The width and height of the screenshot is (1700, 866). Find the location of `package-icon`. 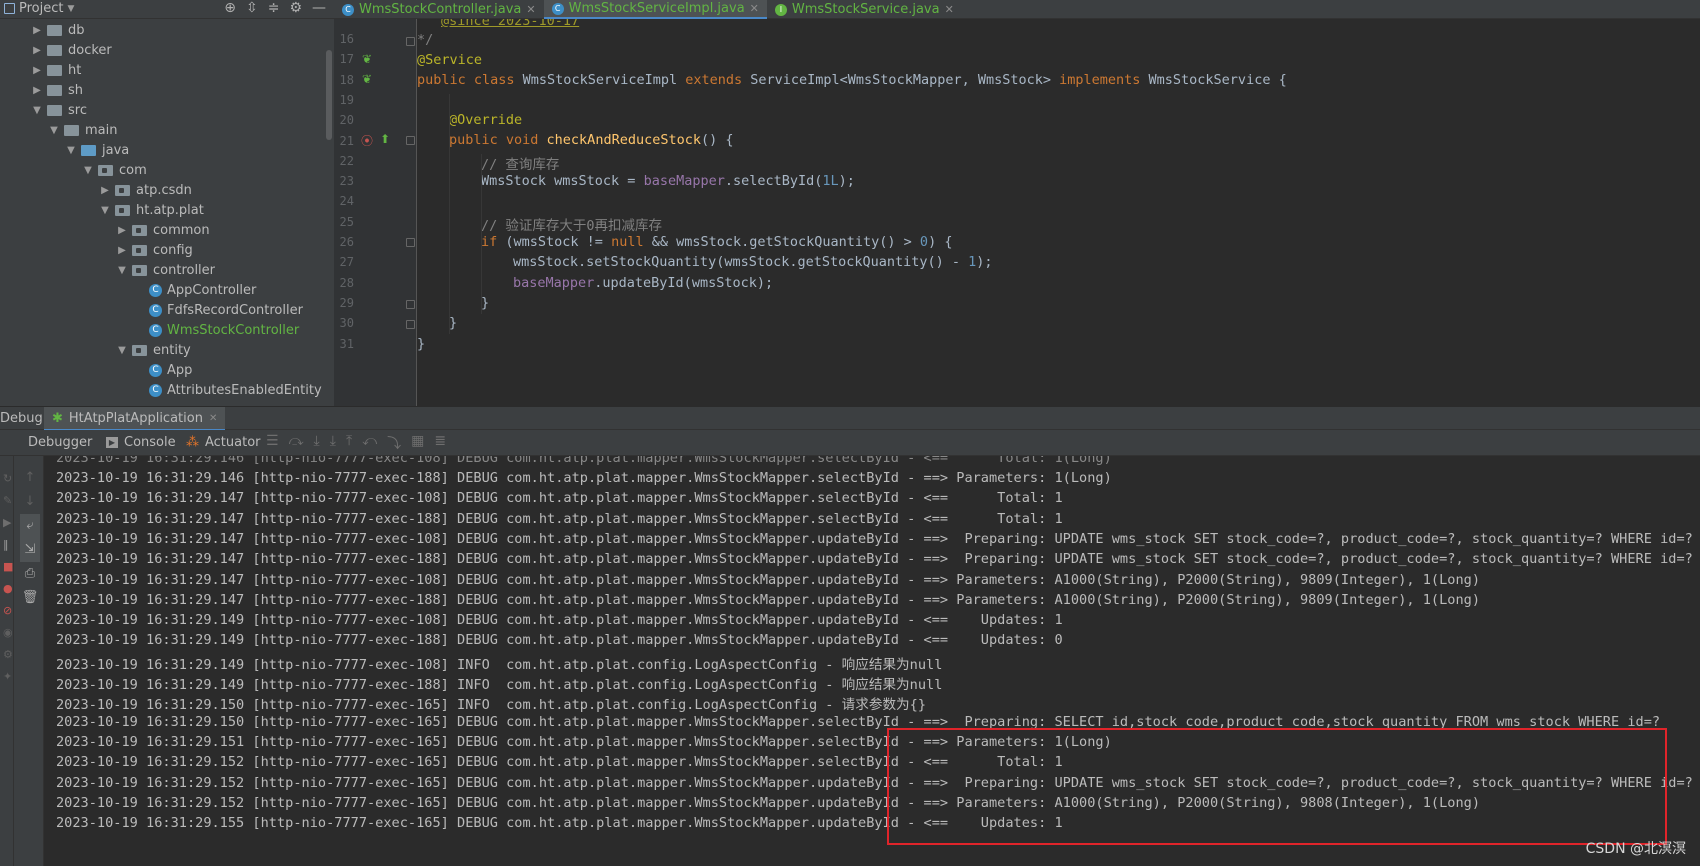

package-icon is located at coordinates (139, 250).